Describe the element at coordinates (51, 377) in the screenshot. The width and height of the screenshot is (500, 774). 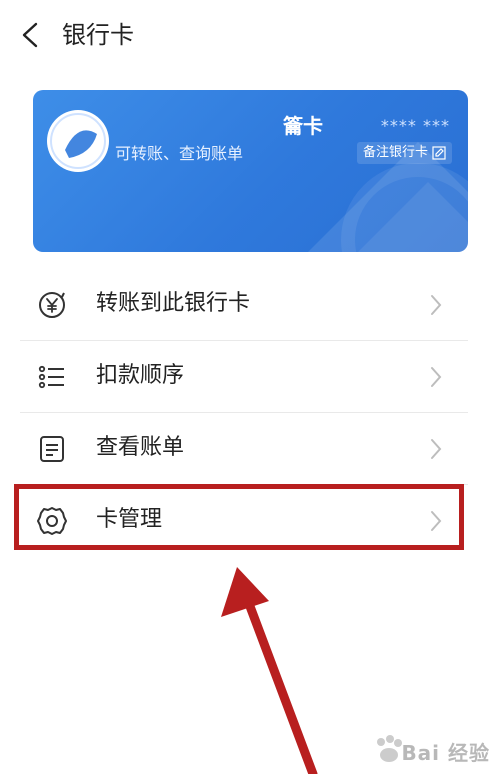
I see `list-icon` at that location.